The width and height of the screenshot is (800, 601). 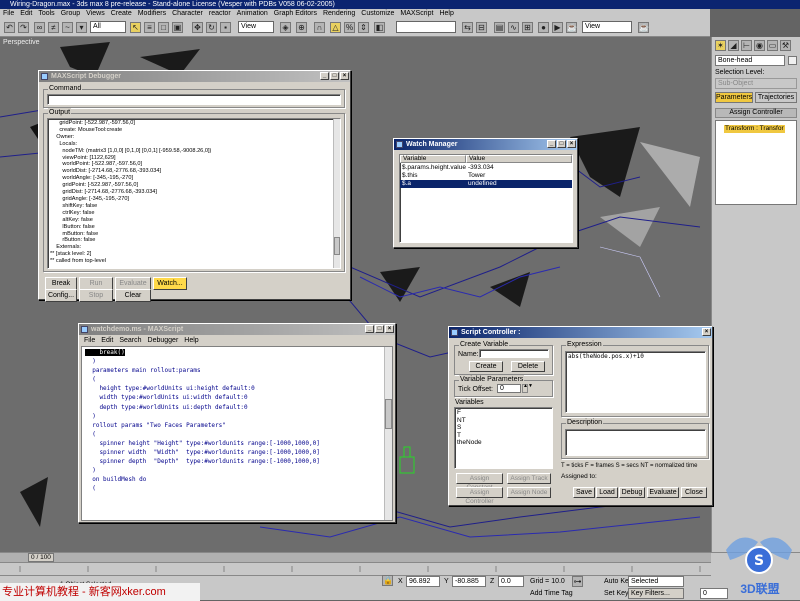 What do you see at coordinates (252, 13) in the screenshot?
I see `menu-animation: Animation` at bounding box center [252, 13].